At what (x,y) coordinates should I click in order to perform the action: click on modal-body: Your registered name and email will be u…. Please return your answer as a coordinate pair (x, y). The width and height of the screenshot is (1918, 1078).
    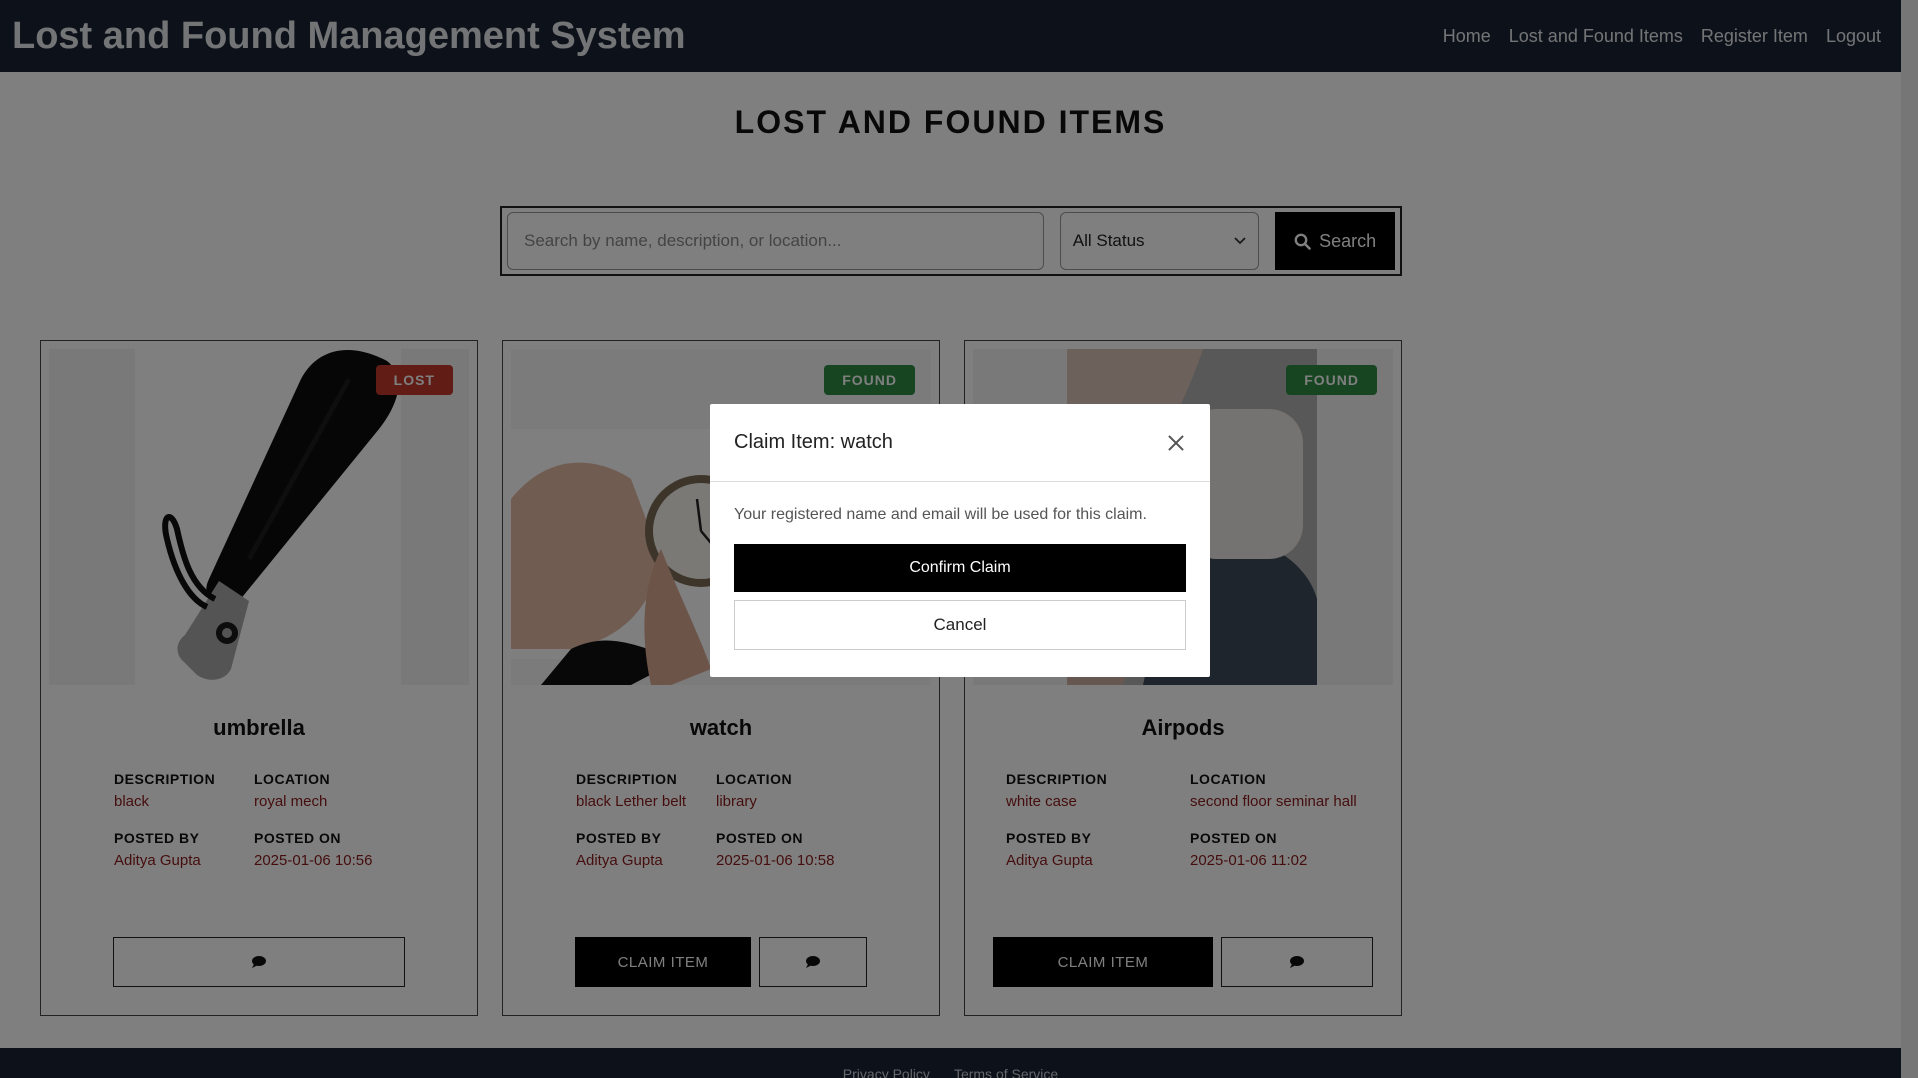
    Looking at the image, I should click on (960, 566).